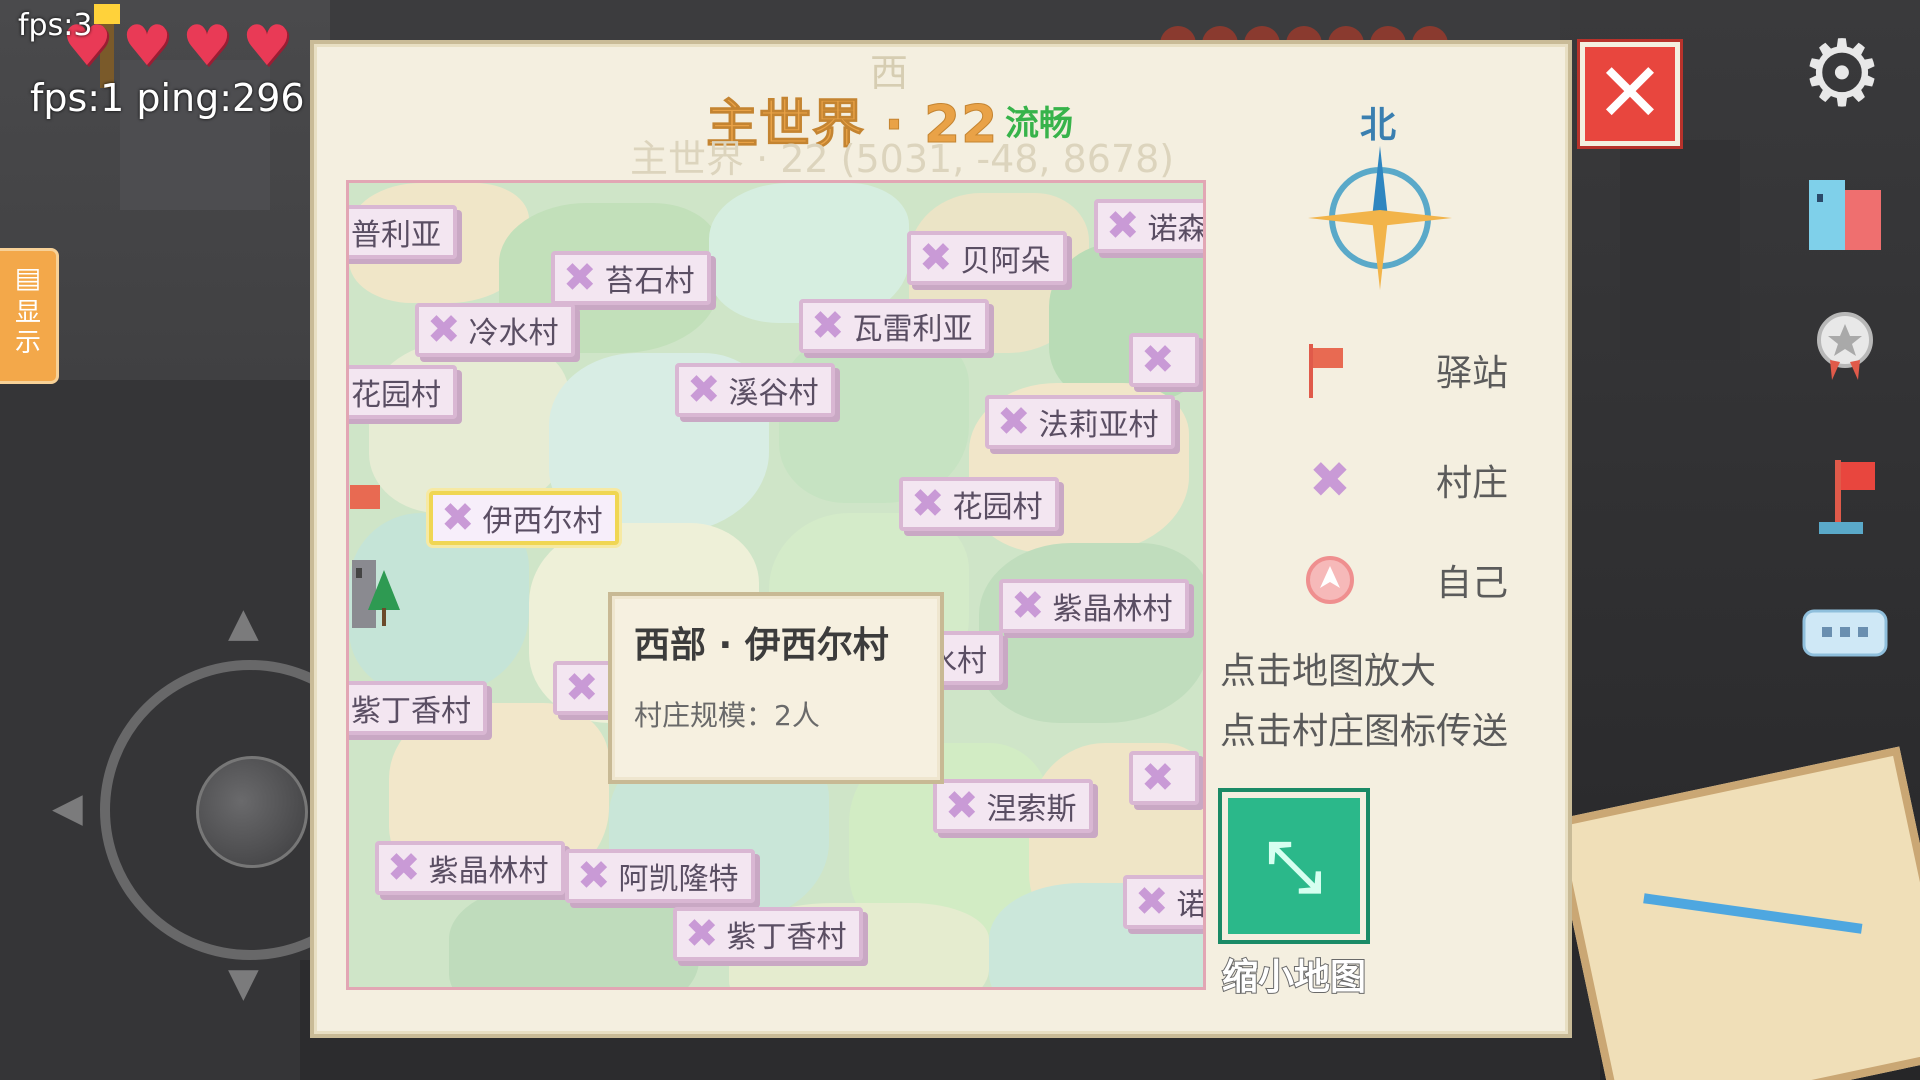 The image size is (1920, 1080). I want to click on station-flag-icon, so click(365, 497).